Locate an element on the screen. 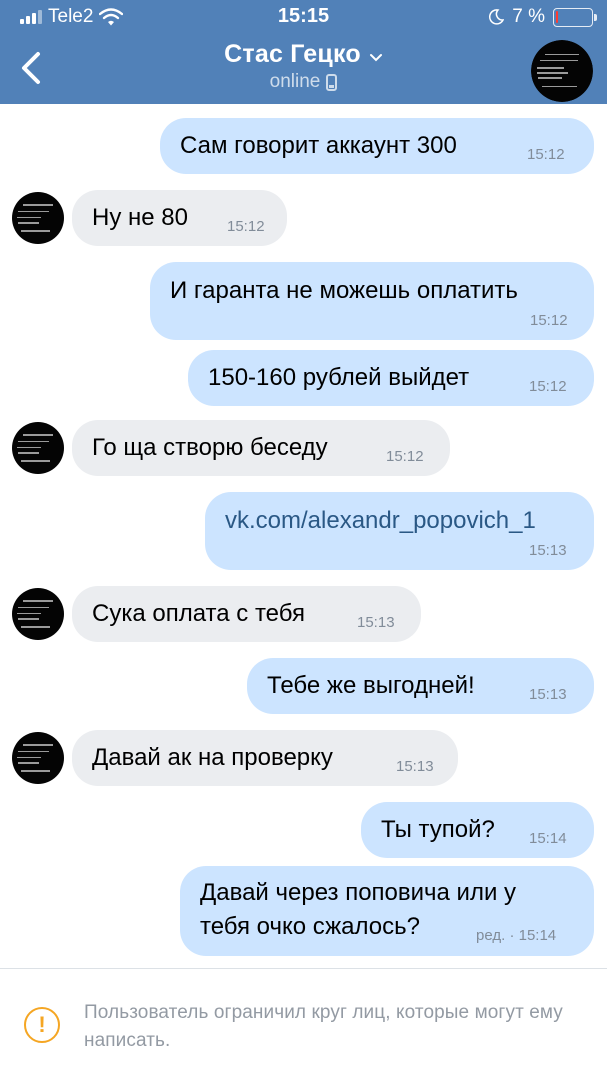 The height and width of the screenshot is (1080, 607). message-text: 150-160 рублей выйдет is located at coordinates (339, 377).